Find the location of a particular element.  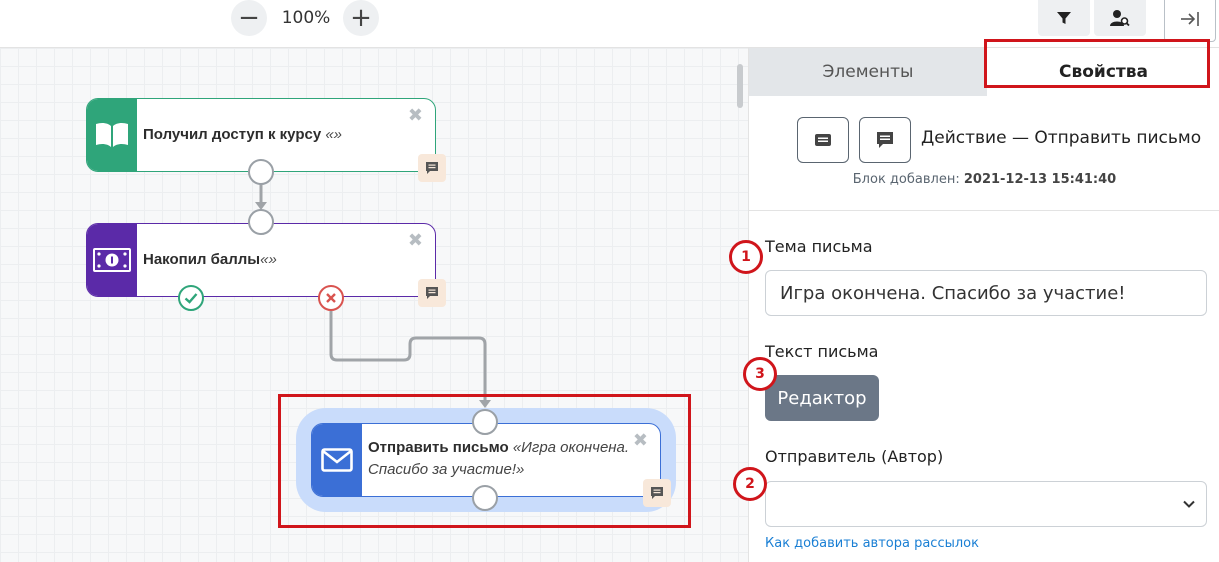

node-title: Получил доступ к курсу «» is located at coordinates (242, 135).